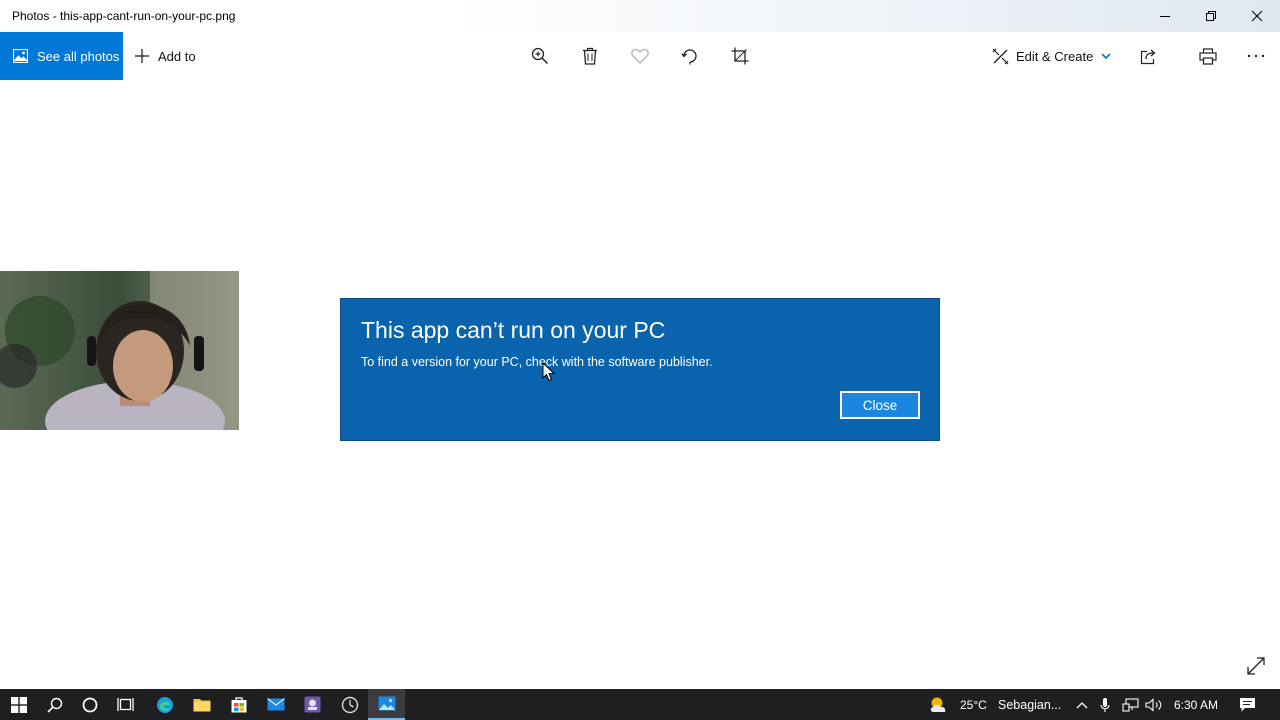 The width and height of the screenshot is (1280, 720). What do you see at coordinates (78, 56) in the screenshot?
I see `see-all-photos-label: See all photos` at bounding box center [78, 56].